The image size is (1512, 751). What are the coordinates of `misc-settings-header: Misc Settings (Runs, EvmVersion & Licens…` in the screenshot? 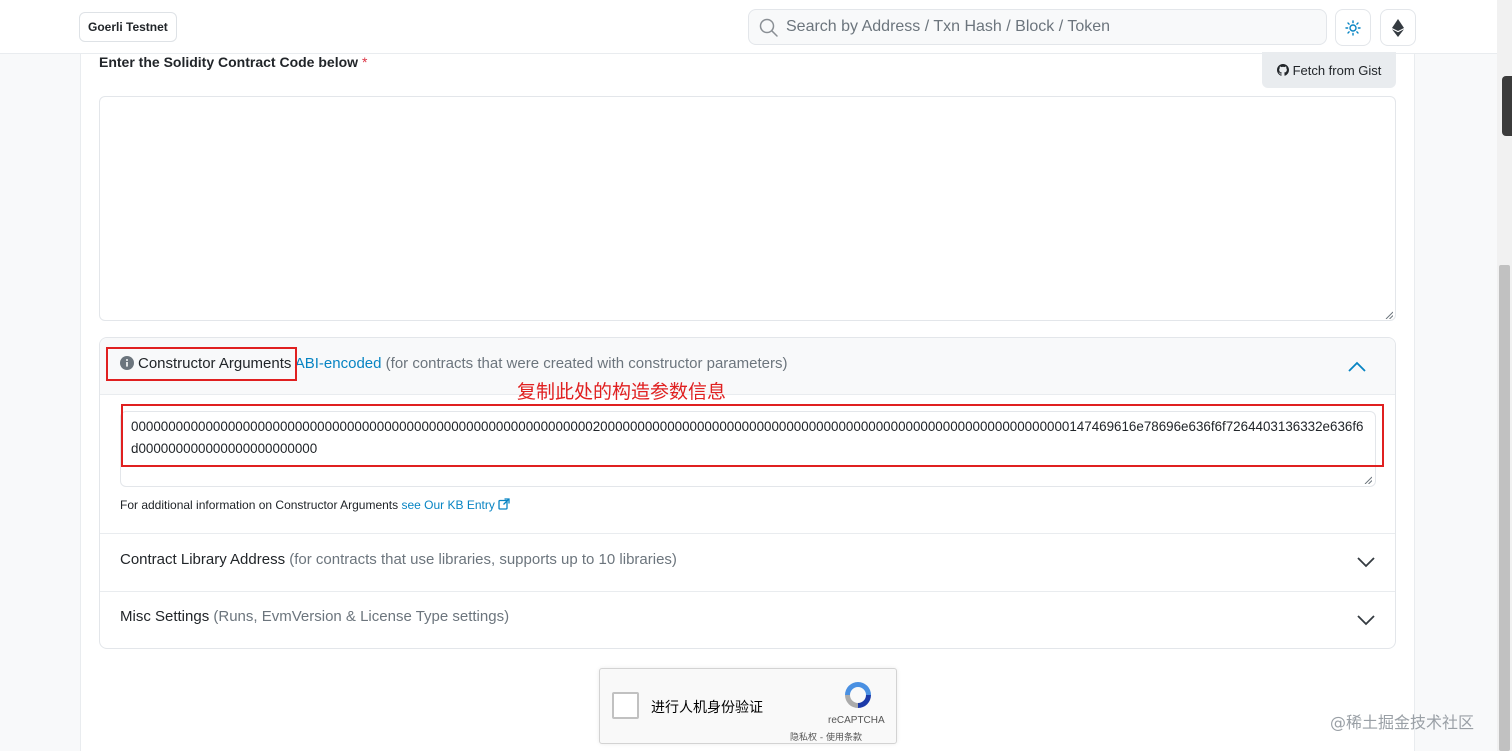 It's located at (747, 619).